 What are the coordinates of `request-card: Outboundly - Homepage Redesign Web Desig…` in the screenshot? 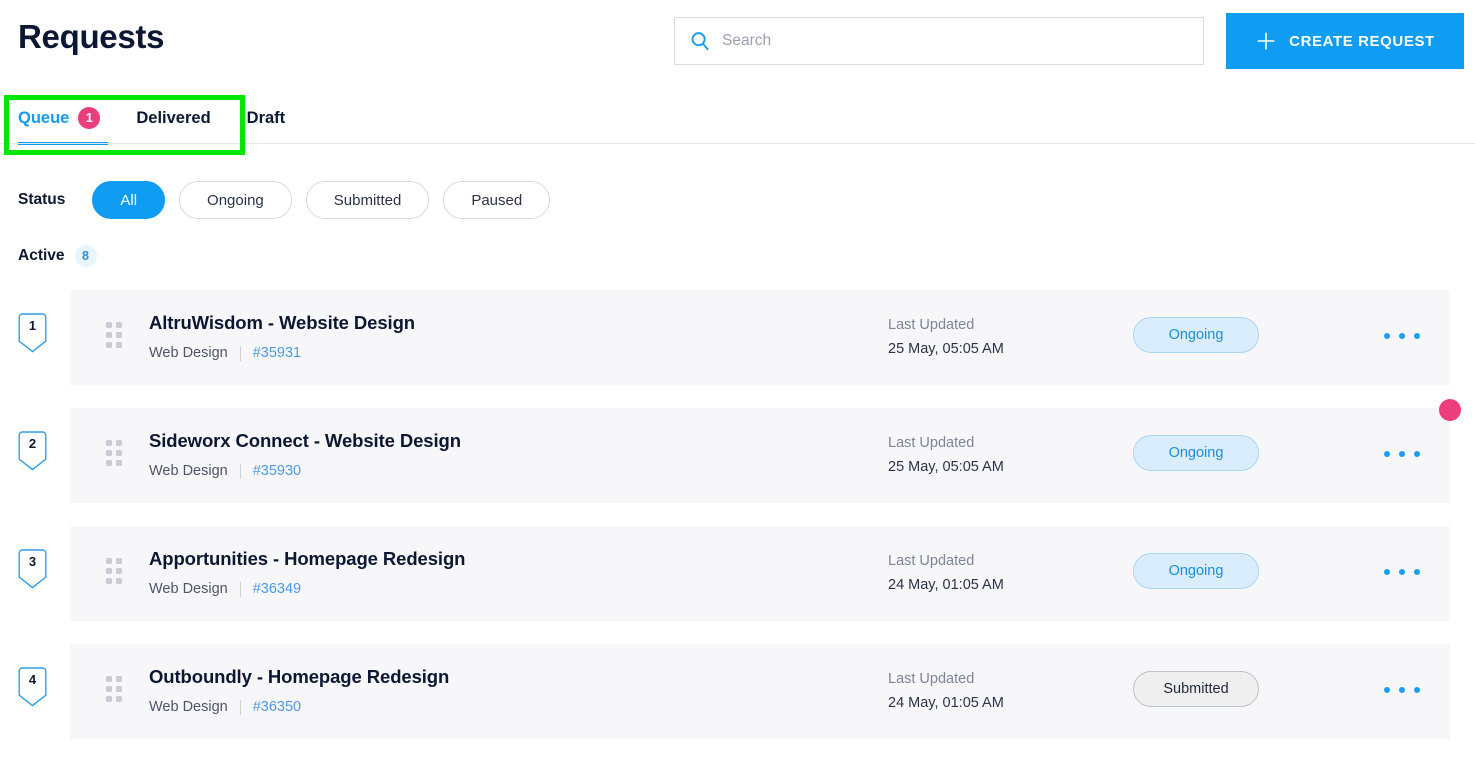 It's located at (760, 691).